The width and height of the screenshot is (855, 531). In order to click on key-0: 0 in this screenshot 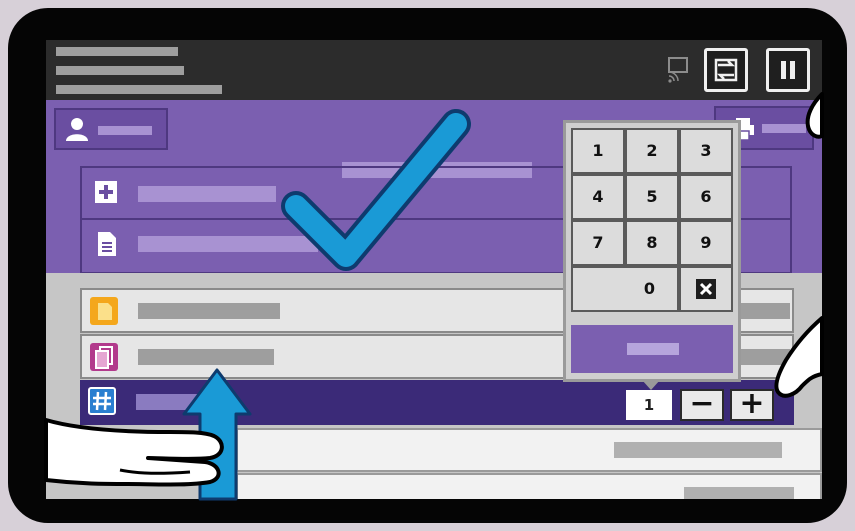, I will do `click(625, 289)`.